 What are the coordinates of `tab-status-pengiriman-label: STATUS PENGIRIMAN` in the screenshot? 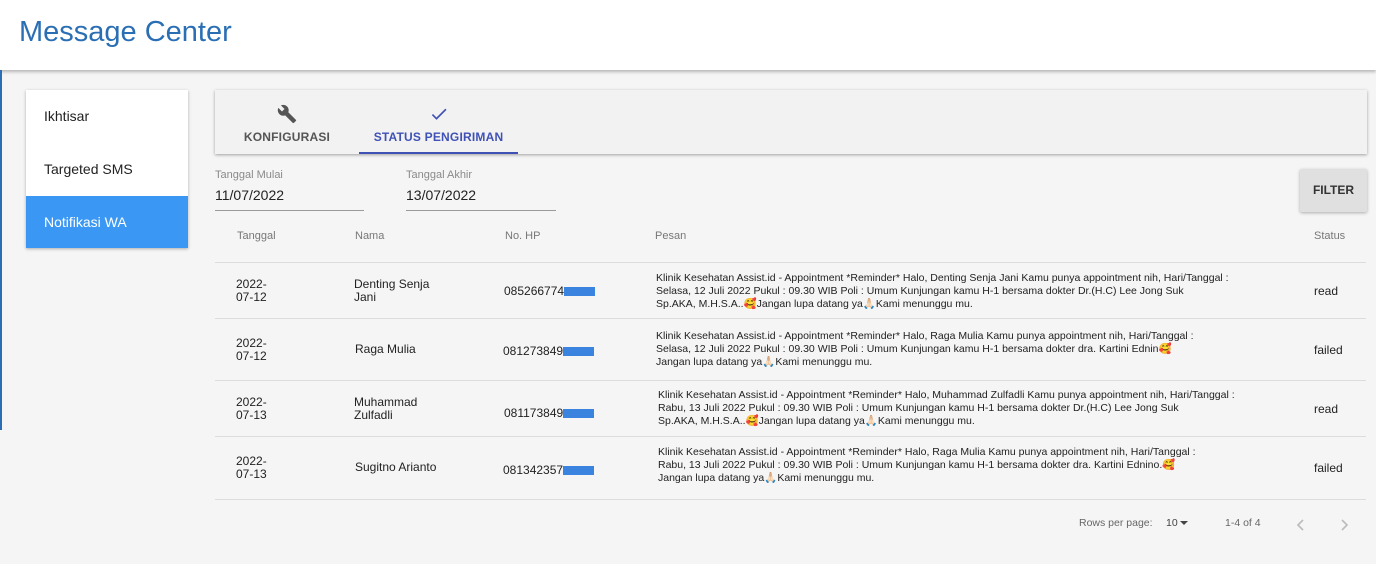 It's located at (438, 137).